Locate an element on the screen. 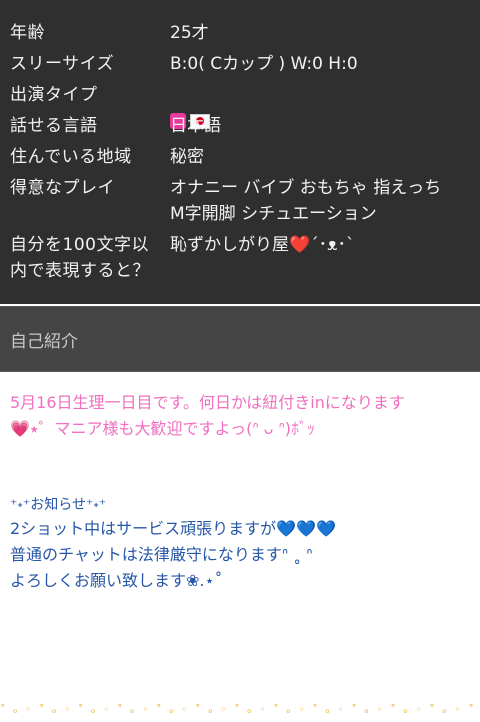 This screenshot has height=722, width=480. notice-line-1-text: 2ショット中はサービス頑張りますが is located at coordinates (143, 528).